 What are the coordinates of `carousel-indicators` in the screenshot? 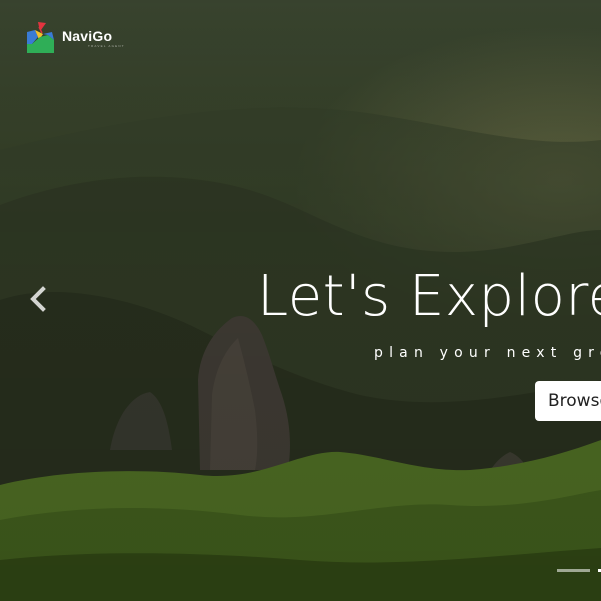 It's located at (579, 570).